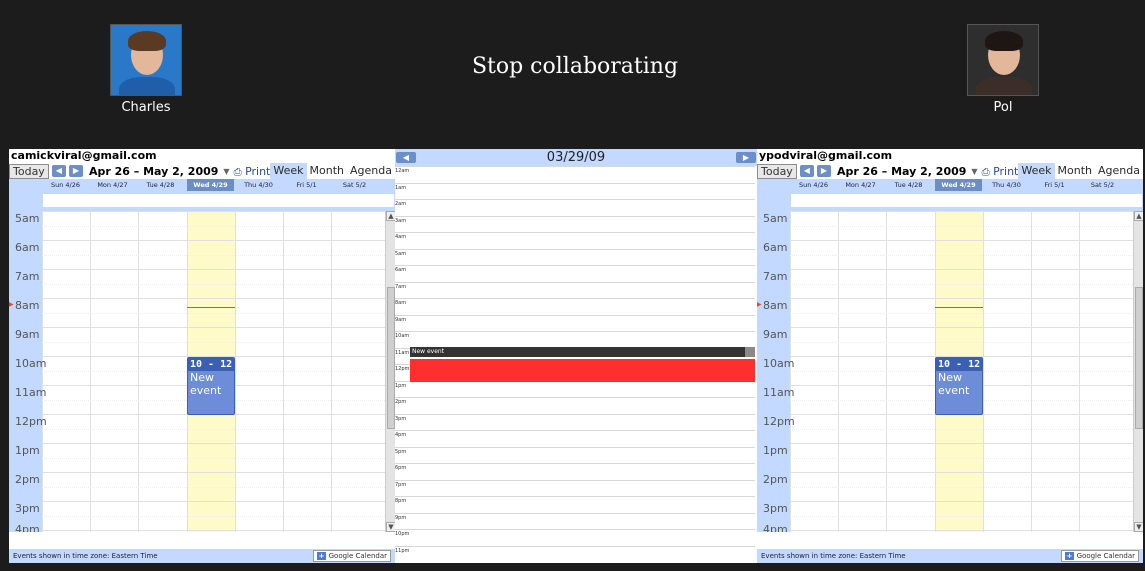 Image resolution: width=1145 pixels, height=571 pixels. Describe the element at coordinates (575, 521) in the screenshot. I see `hour-row: 9pm` at that location.